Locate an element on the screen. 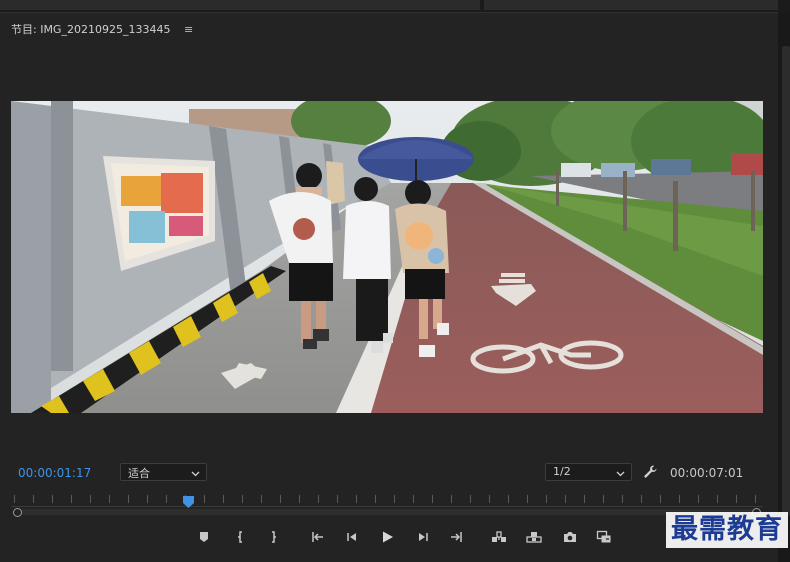 The image size is (790, 562). mark-out-button is located at coordinates (273, 537).